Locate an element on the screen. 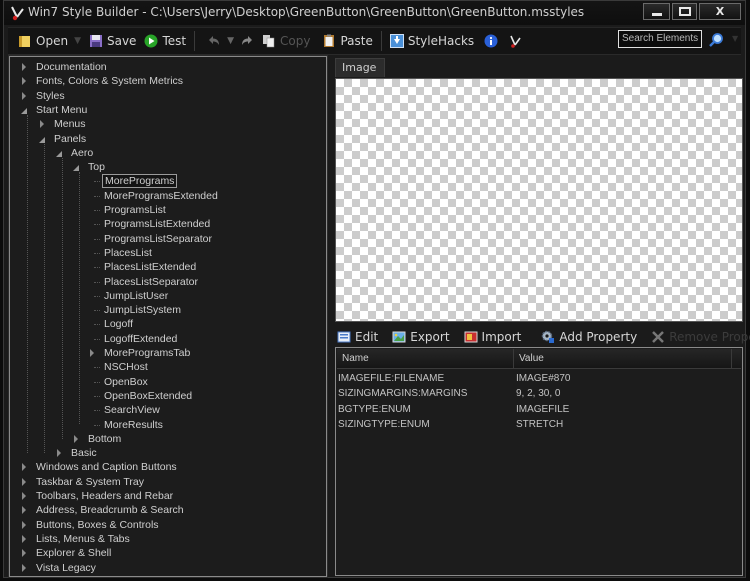  property-row: BGTYPE:ENUM IMAGEFILE is located at coordinates (538, 411).